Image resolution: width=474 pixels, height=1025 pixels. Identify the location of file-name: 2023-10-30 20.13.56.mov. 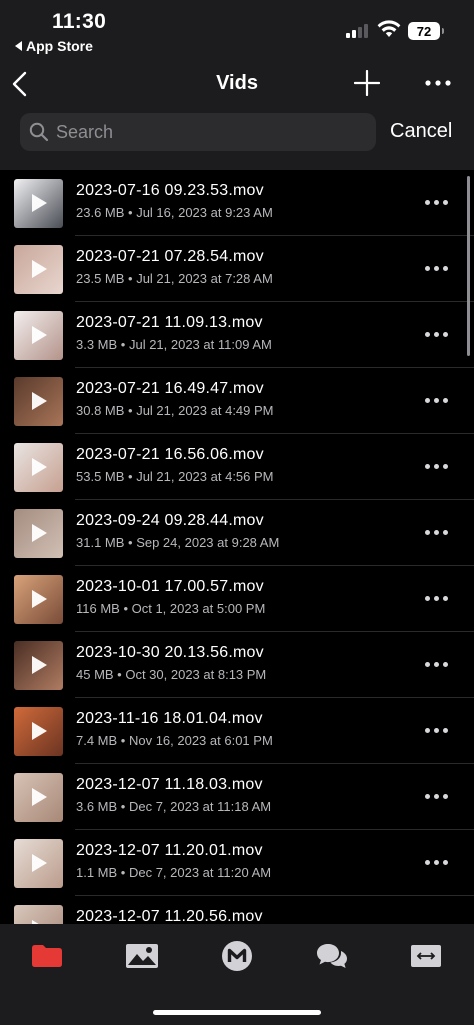
(170, 652).